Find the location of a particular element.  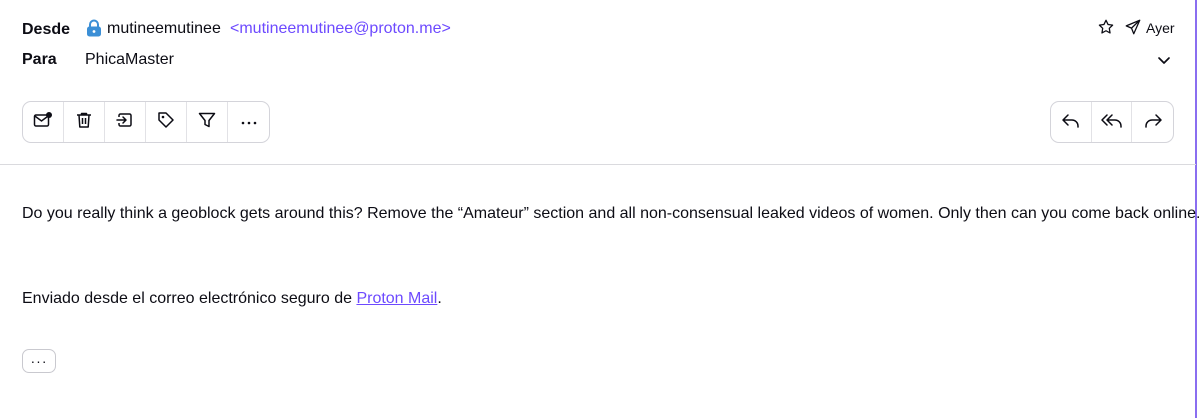

trash-icon is located at coordinates (84, 122).